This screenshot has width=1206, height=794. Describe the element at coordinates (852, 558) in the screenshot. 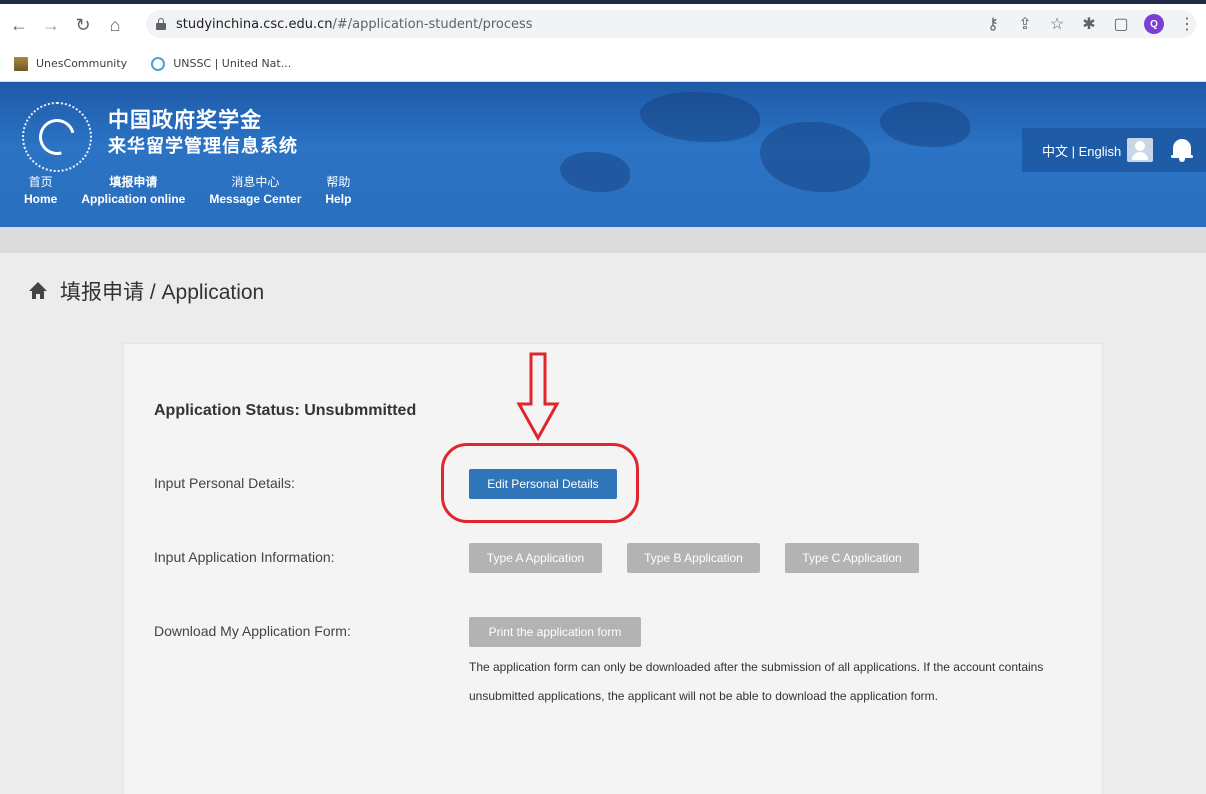

I see `type-c-application-button: Type C Application` at that location.